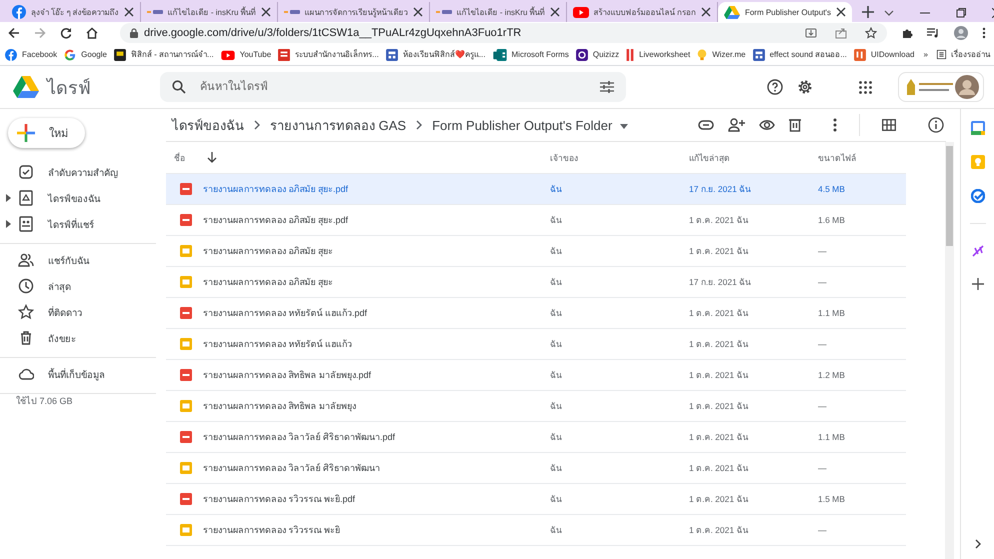 The height and width of the screenshot is (559, 994). What do you see at coordinates (732, 12) in the screenshot?
I see `drive-icon` at bounding box center [732, 12].